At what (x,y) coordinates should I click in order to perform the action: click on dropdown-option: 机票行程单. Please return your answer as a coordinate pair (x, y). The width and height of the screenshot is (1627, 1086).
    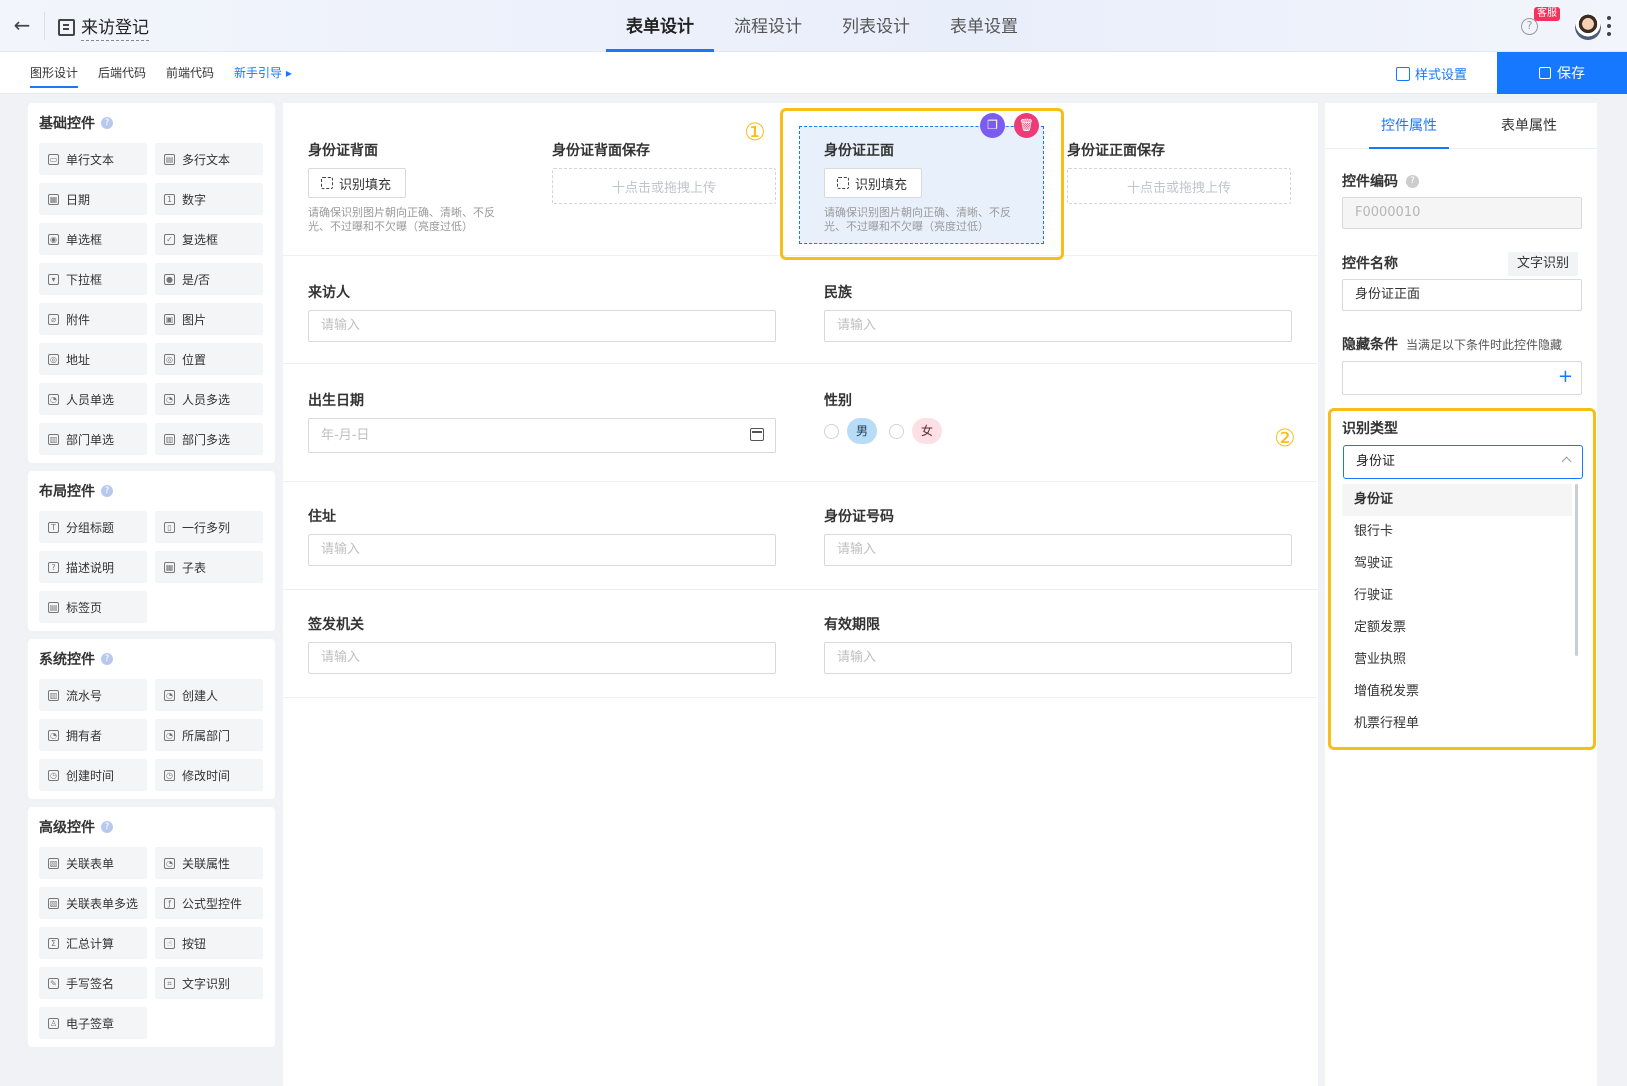
    Looking at the image, I should click on (1457, 721).